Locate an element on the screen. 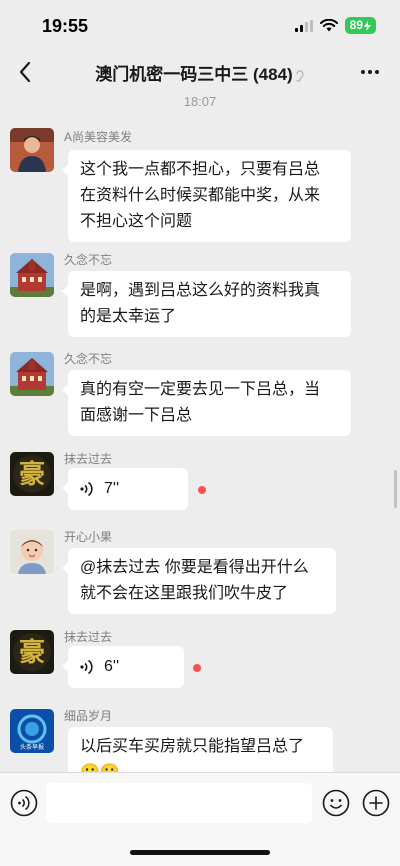  message-timestamp: 18:07 is located at coordinates (200, 101).